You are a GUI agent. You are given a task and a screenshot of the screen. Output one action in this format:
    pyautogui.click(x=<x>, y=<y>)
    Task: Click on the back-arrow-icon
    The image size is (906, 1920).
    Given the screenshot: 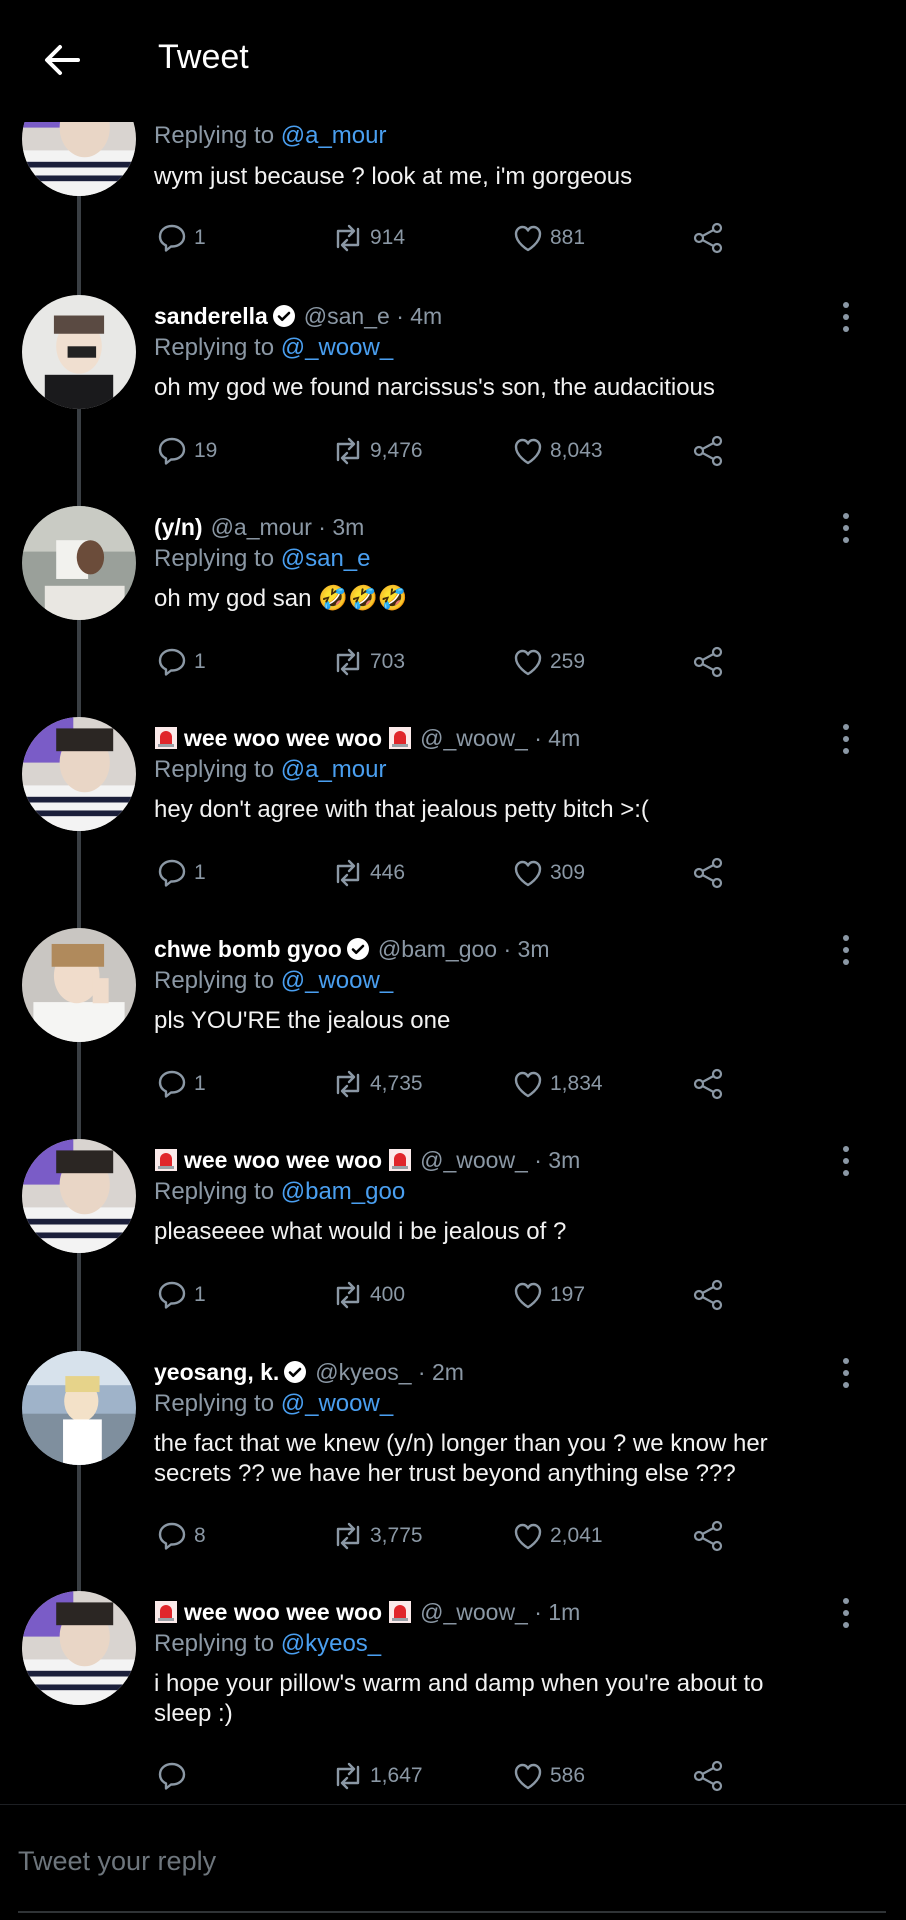 What is the action you would take?
    pyautogui.click(x=62, y=60)
    